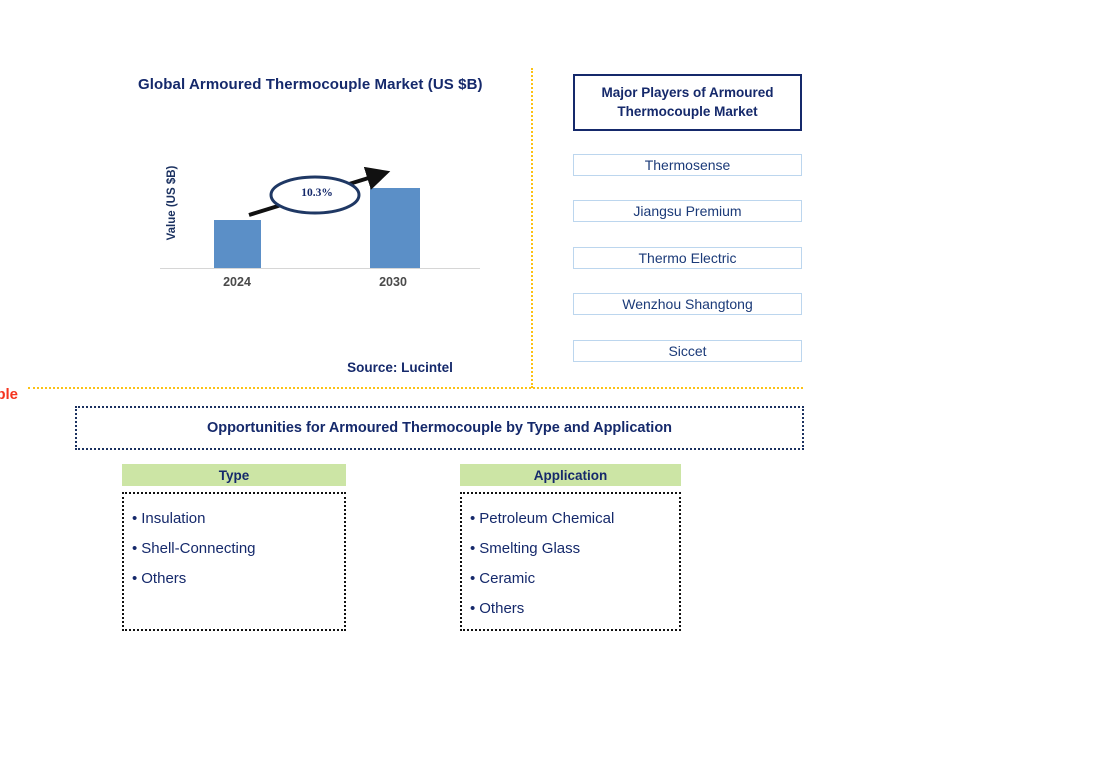 The width and height of the screenshot is (1118, 764). Describe the element at coordinates (400, 367) in the screenshot. I see `source-note: Source: Lucintel` at that location.